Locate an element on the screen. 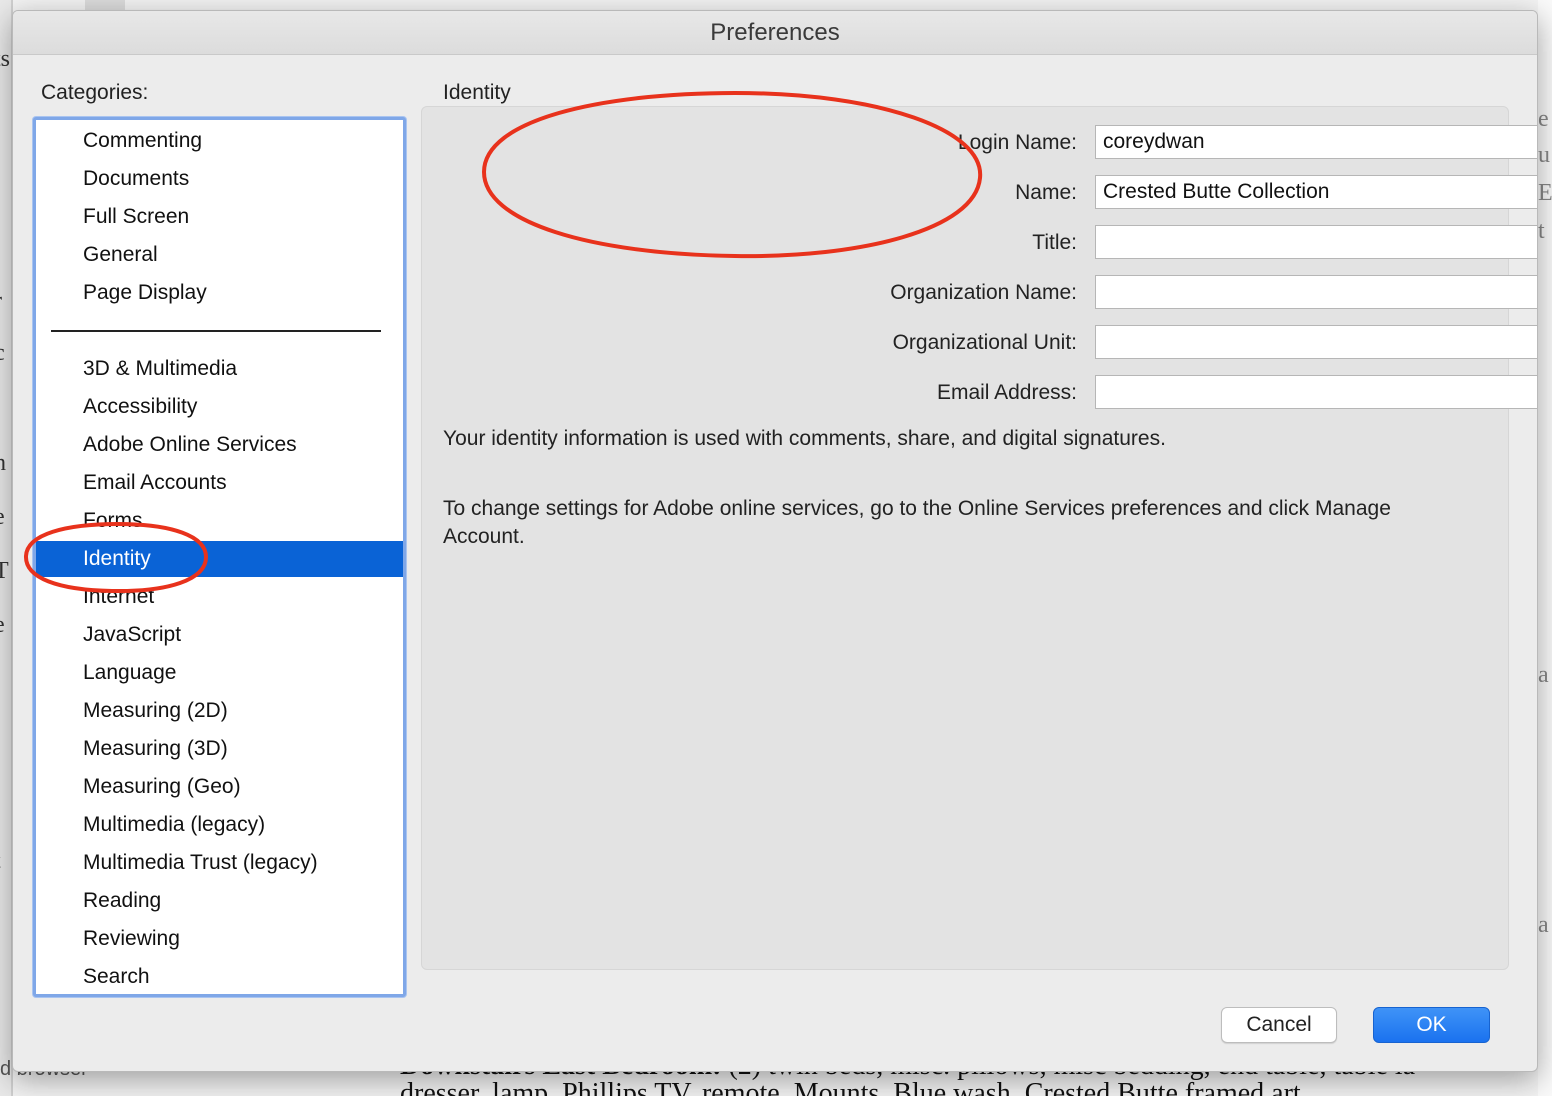 This screenshot has width=1552, height=1096. category-item-language: Language is located at coordinates (219, 673).